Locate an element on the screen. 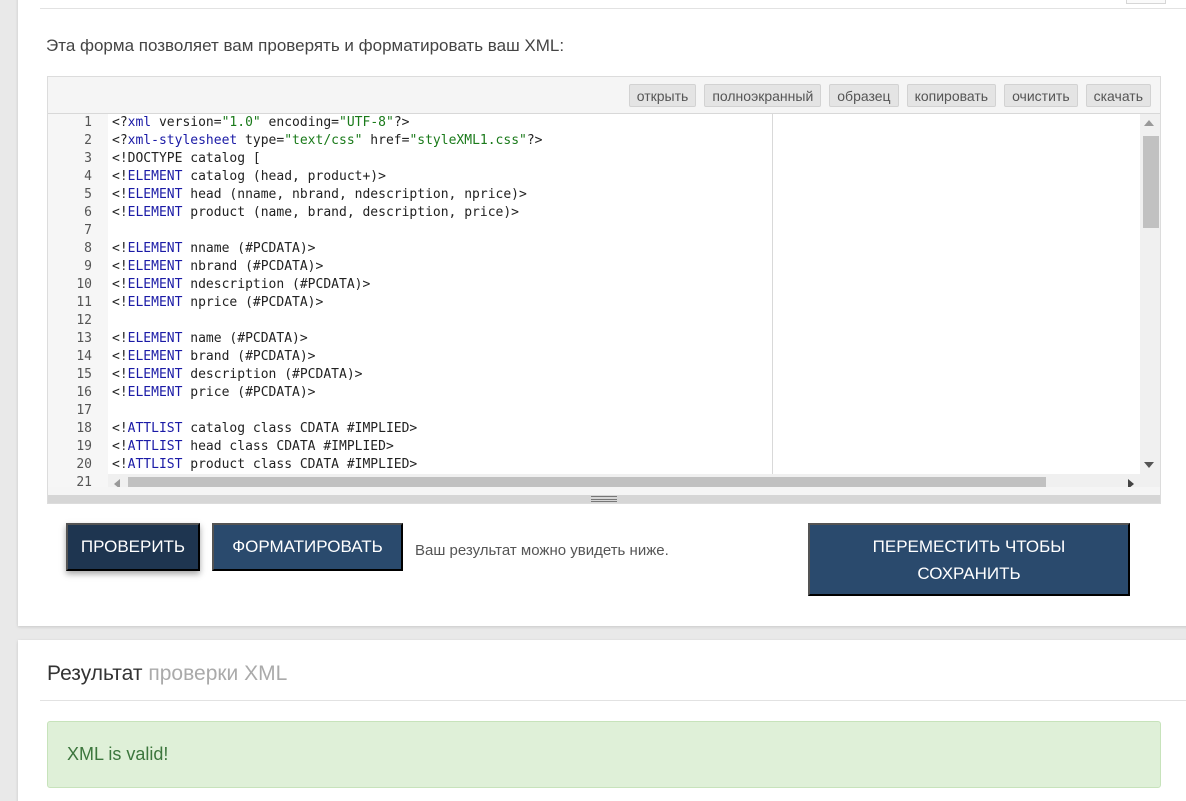 The width and height of the screenshot is (1186, 801). line-number: 15 is located at coordinates (84, 374).